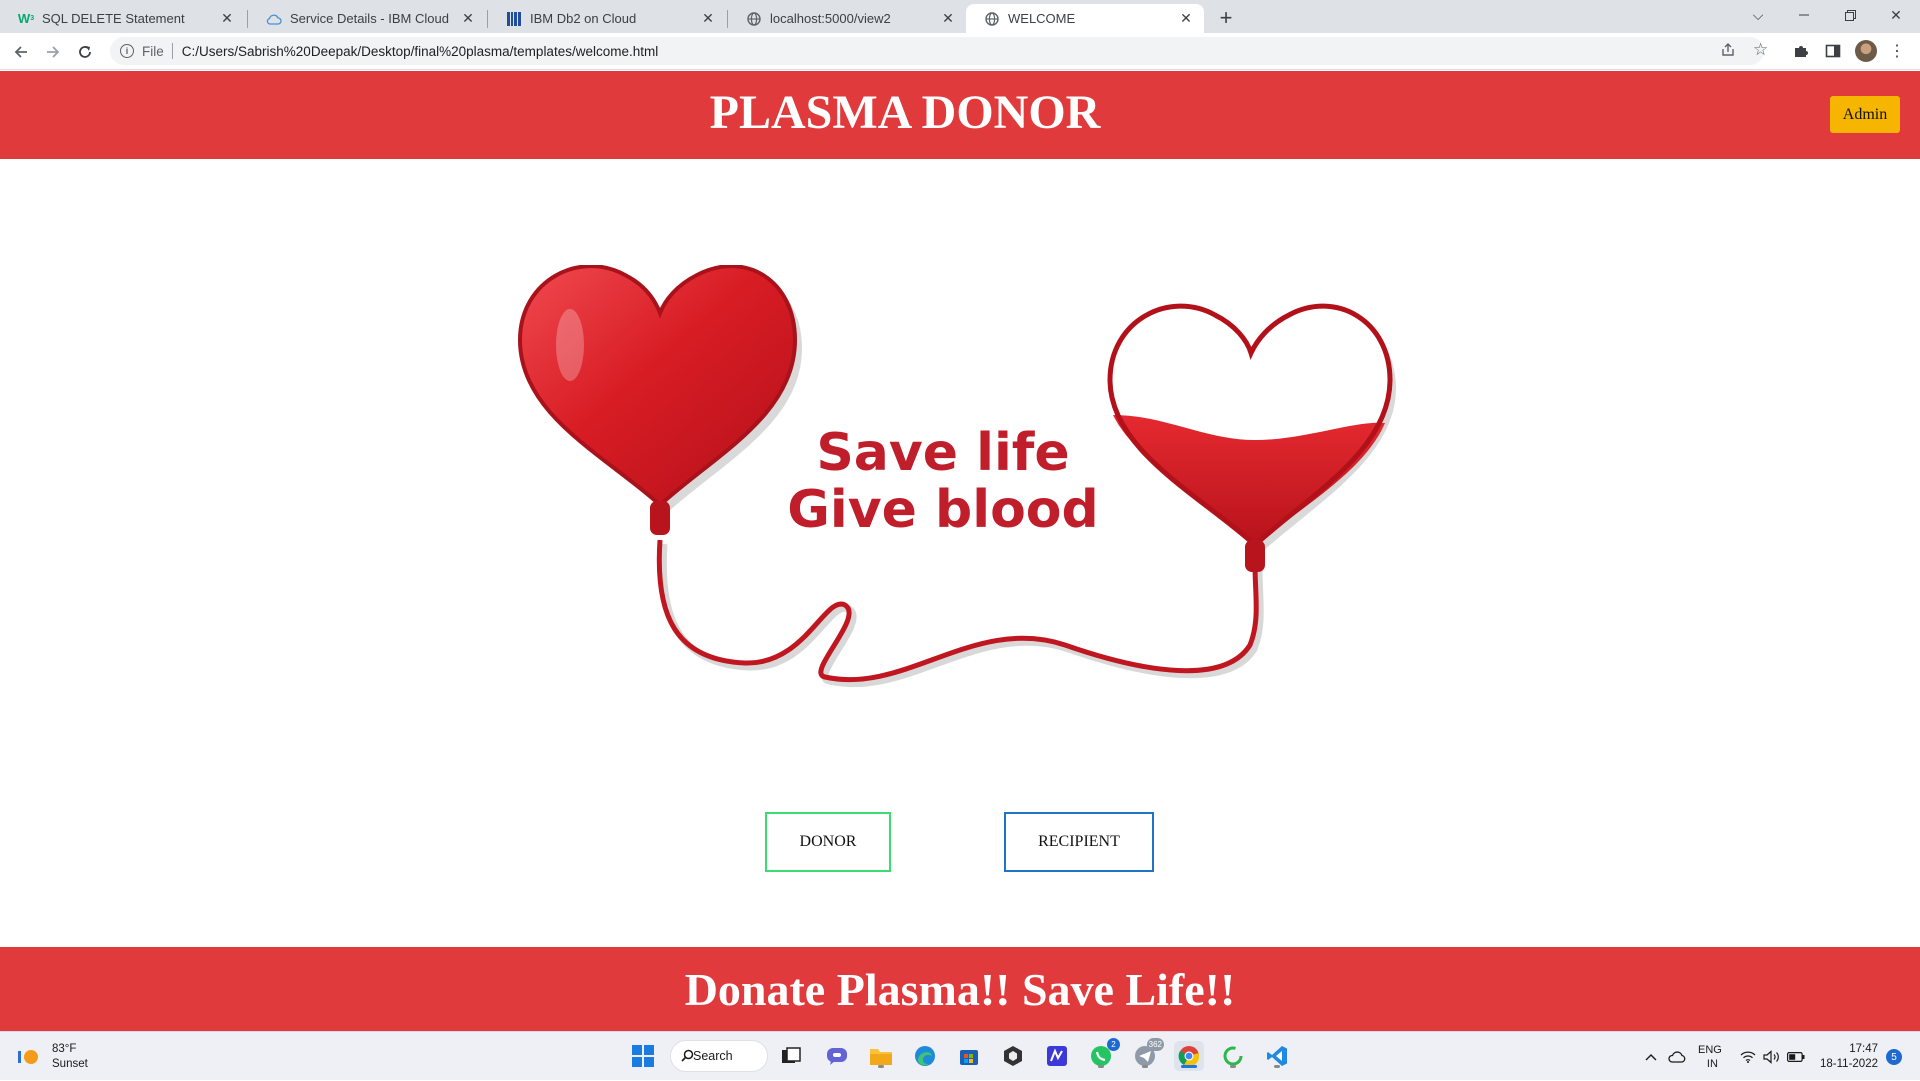 This screenshot has width=1920, height=1081. I want to click on slogan-line-1: Save life, so click(942, 453).